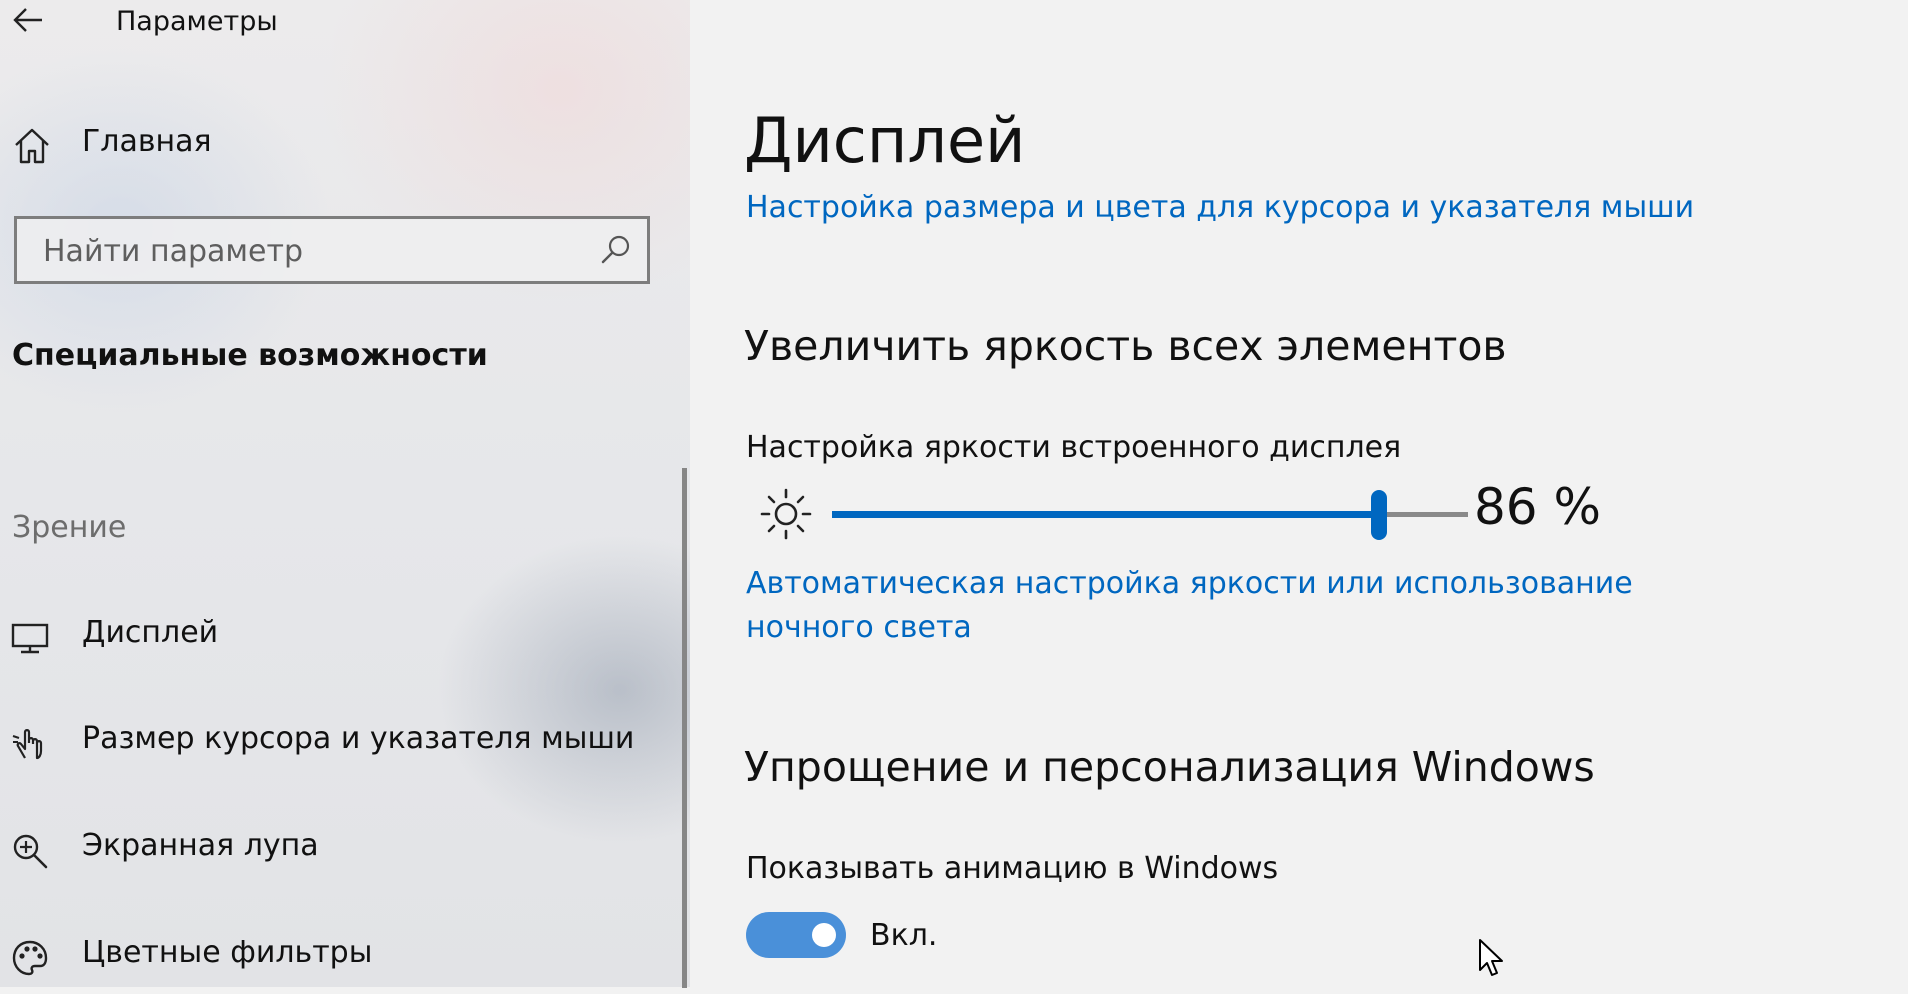  What do you see at coordinates (1378, 515) in the screenshot?
I see `slider-thumb` at bounding box center [1378, 515].